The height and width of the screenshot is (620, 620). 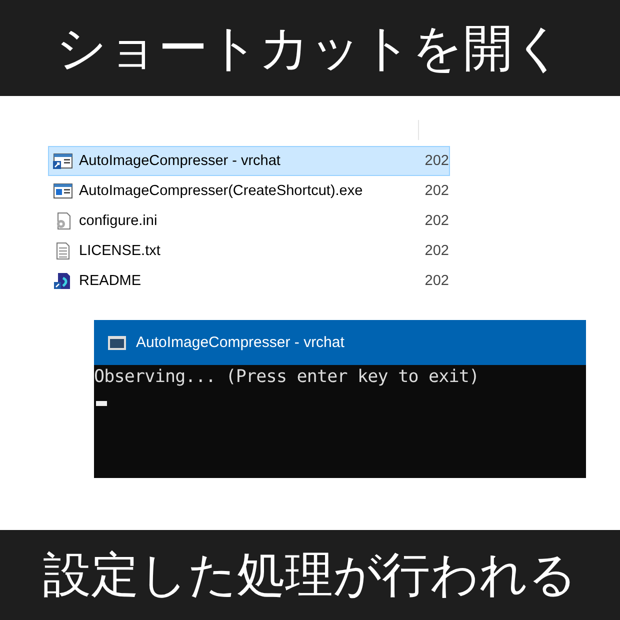 I want to click on file-row: configure.ini 202, so click(x=249, y=221).